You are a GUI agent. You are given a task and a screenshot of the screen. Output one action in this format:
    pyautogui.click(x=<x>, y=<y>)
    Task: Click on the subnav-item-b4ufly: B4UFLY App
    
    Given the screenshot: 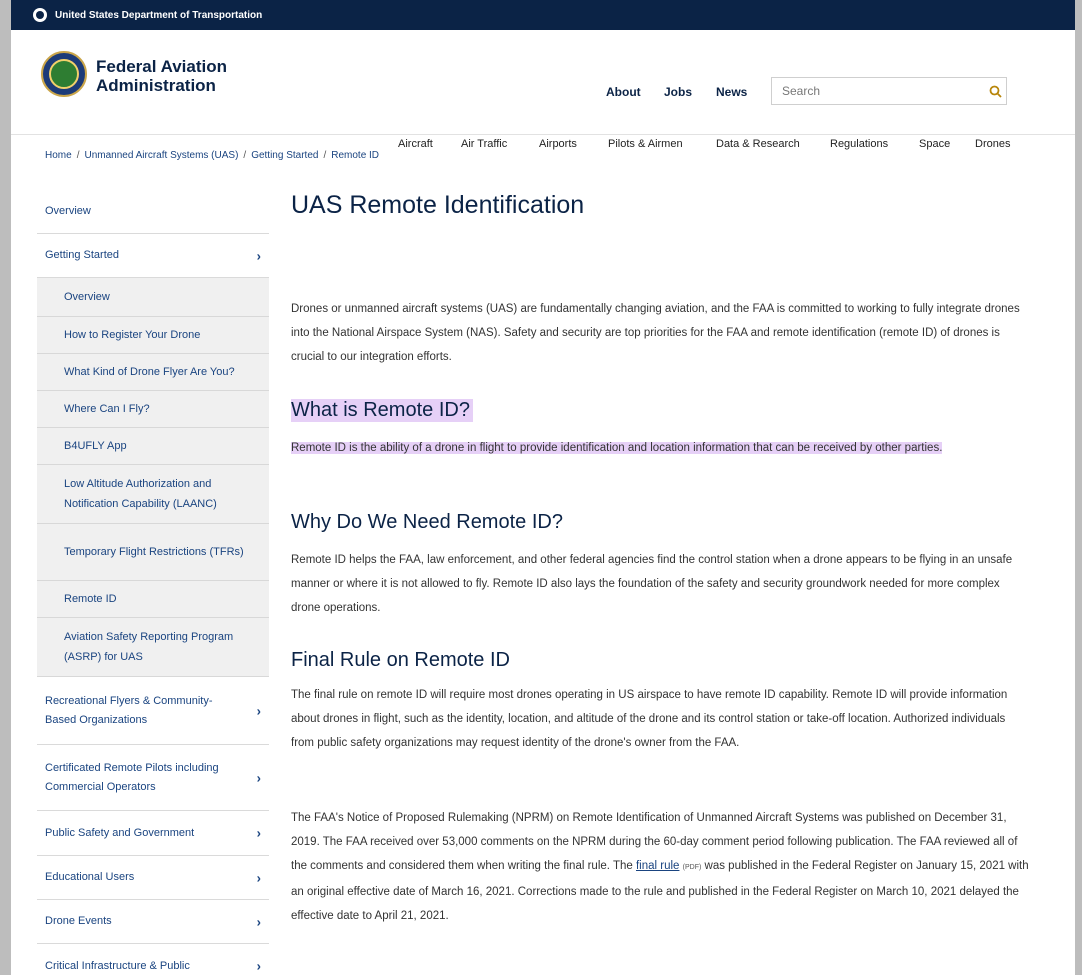 What is the action you would take?
    pyautogui.click(x=153, y=446)
    